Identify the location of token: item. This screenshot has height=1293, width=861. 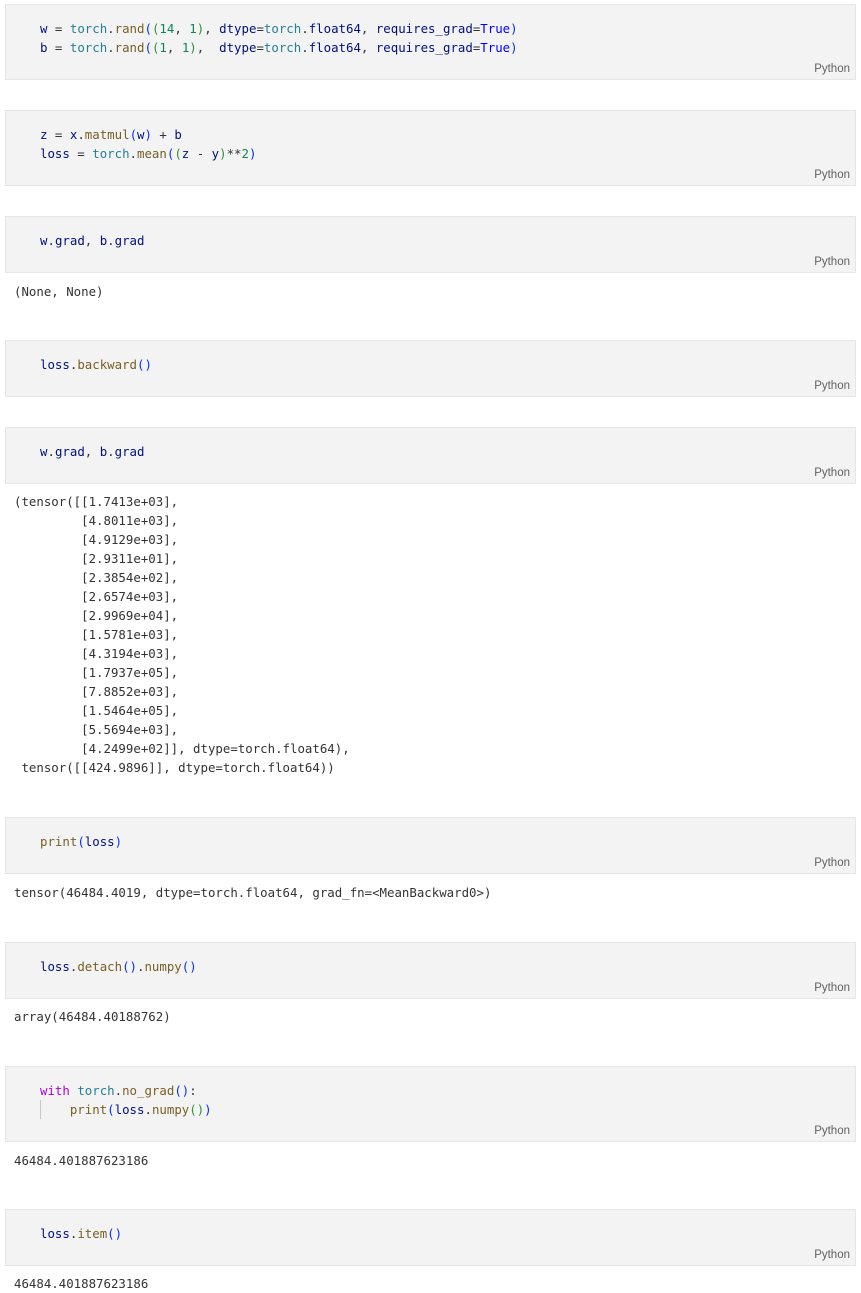
(92, 1233).